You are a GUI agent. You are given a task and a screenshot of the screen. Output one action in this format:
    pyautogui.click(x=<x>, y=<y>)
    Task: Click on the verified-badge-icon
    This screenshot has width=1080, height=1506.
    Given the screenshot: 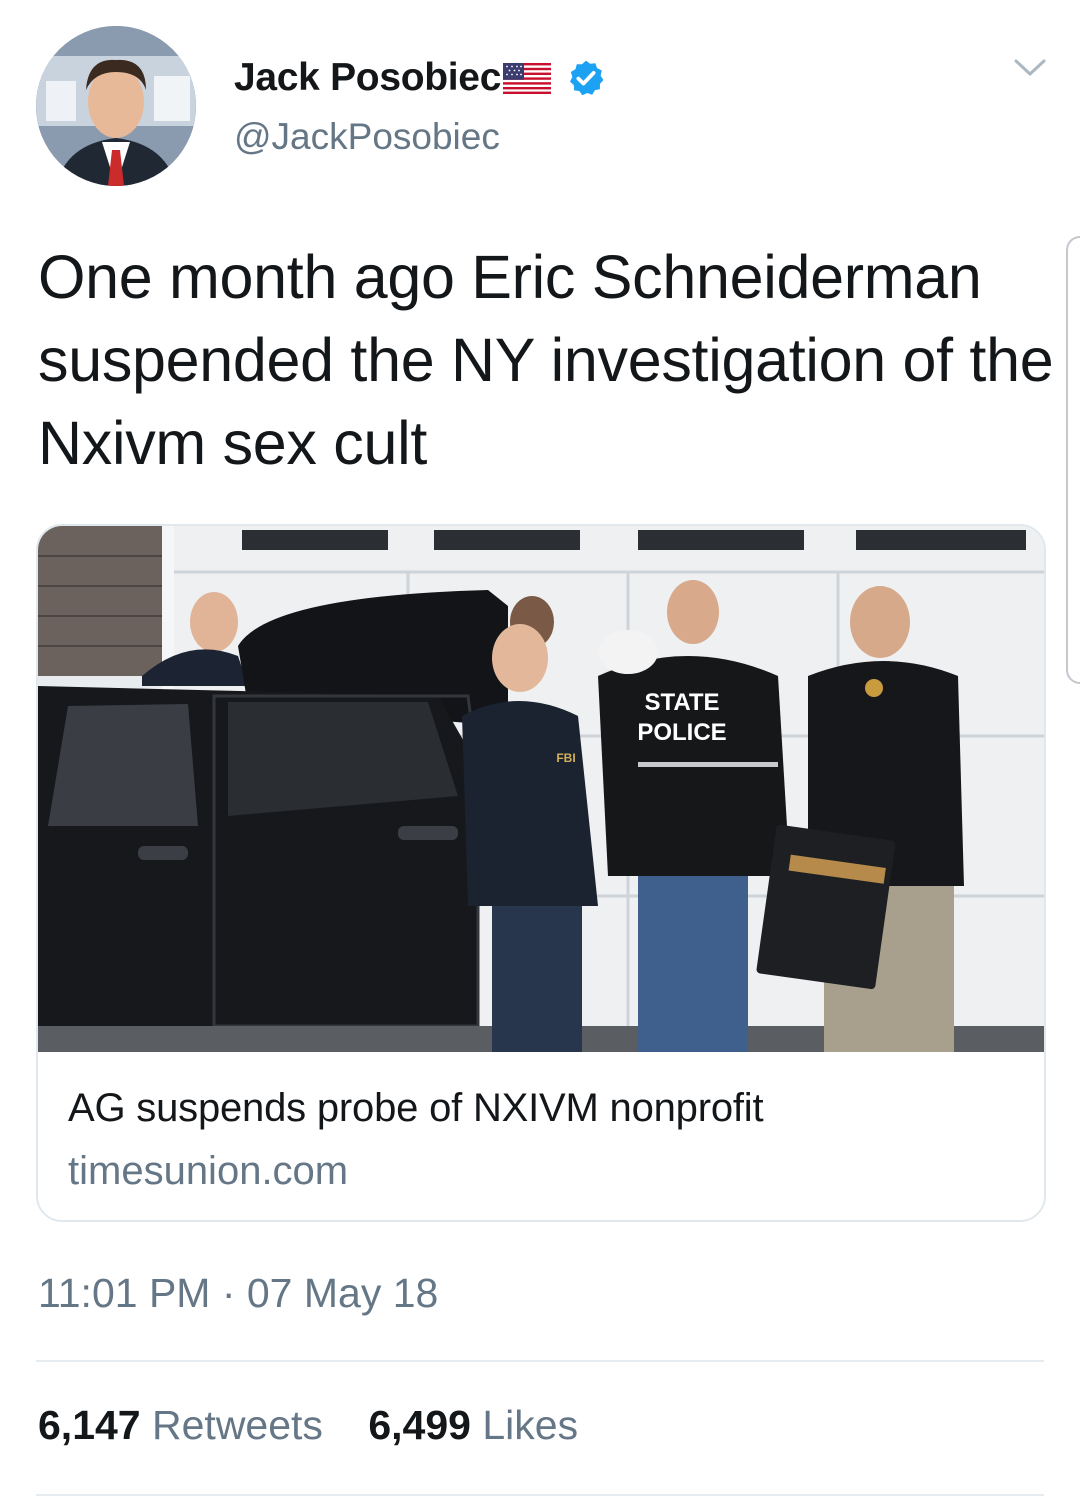 What is the action you would take?
    pyautogui.click(x=587, y=78)
    